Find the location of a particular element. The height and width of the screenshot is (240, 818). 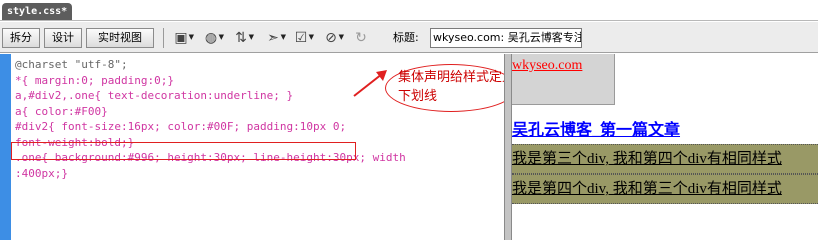

wkyseo-link: wkyseo.com is located at coordinates (547, 66).